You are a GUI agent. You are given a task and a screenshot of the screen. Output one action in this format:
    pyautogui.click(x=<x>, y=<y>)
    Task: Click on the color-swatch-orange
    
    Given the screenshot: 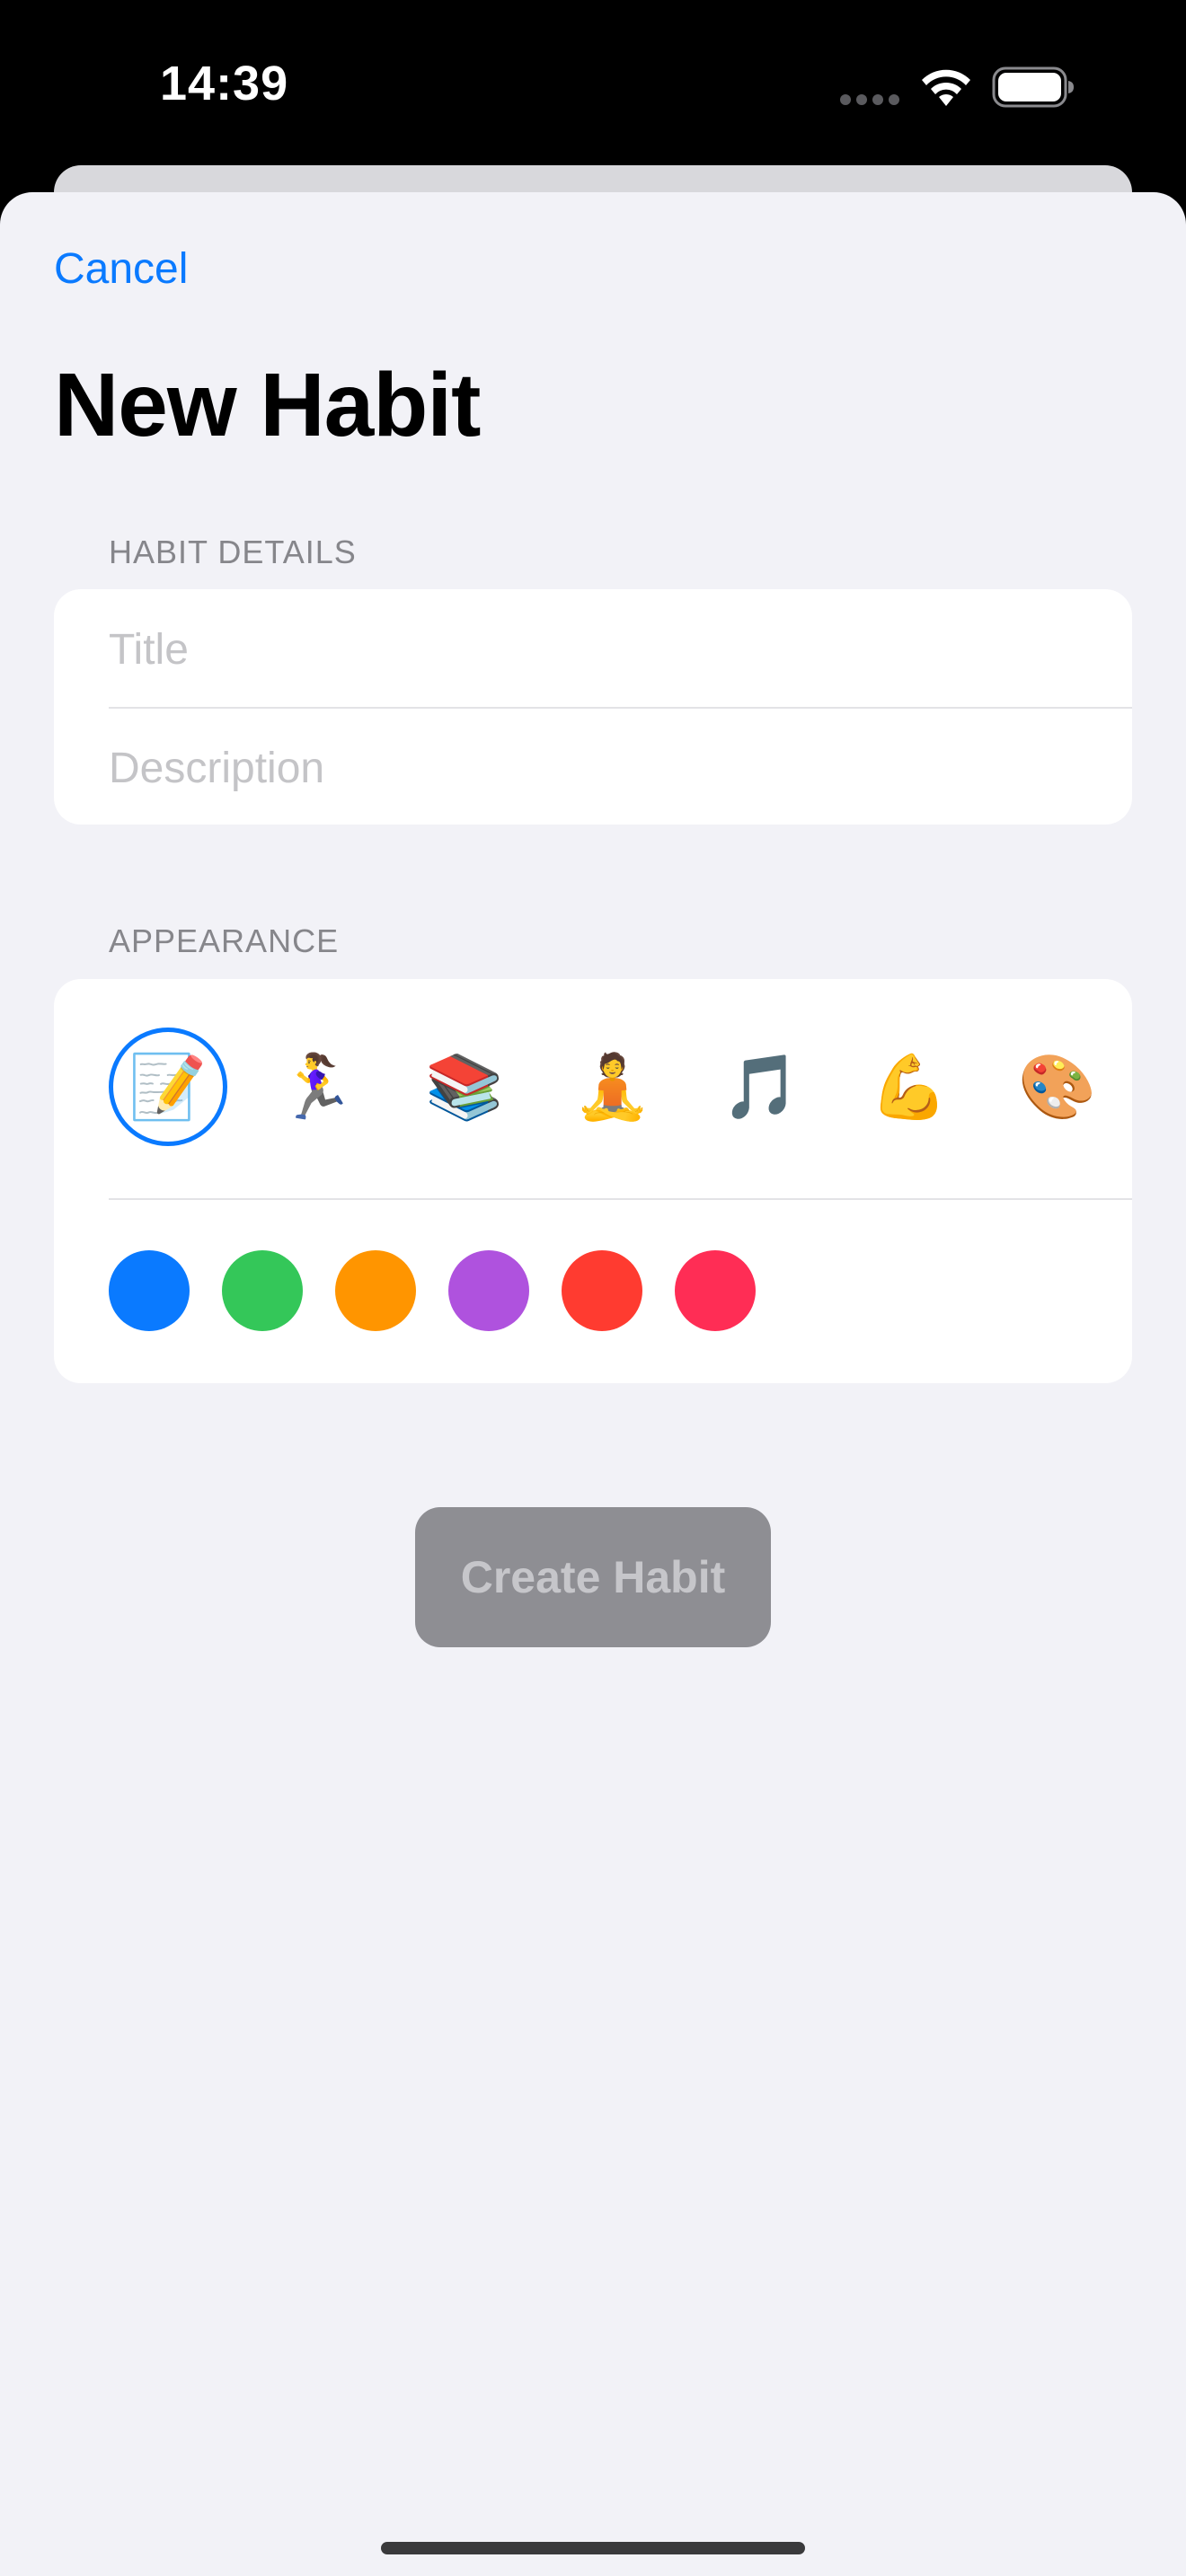 What is the action you would take?
    pyautogui.click(x=375, y=1290)
    